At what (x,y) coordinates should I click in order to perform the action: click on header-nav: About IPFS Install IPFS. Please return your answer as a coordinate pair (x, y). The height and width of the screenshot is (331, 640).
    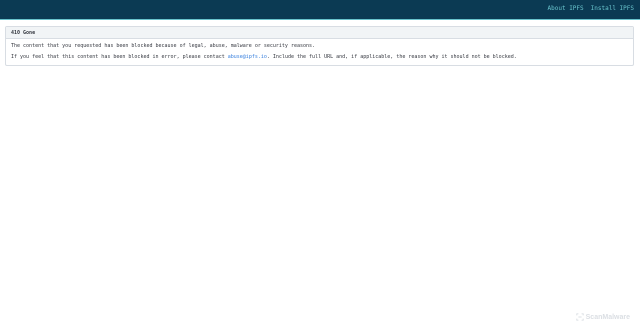
    Looking at the image, I should click on (591, 8).